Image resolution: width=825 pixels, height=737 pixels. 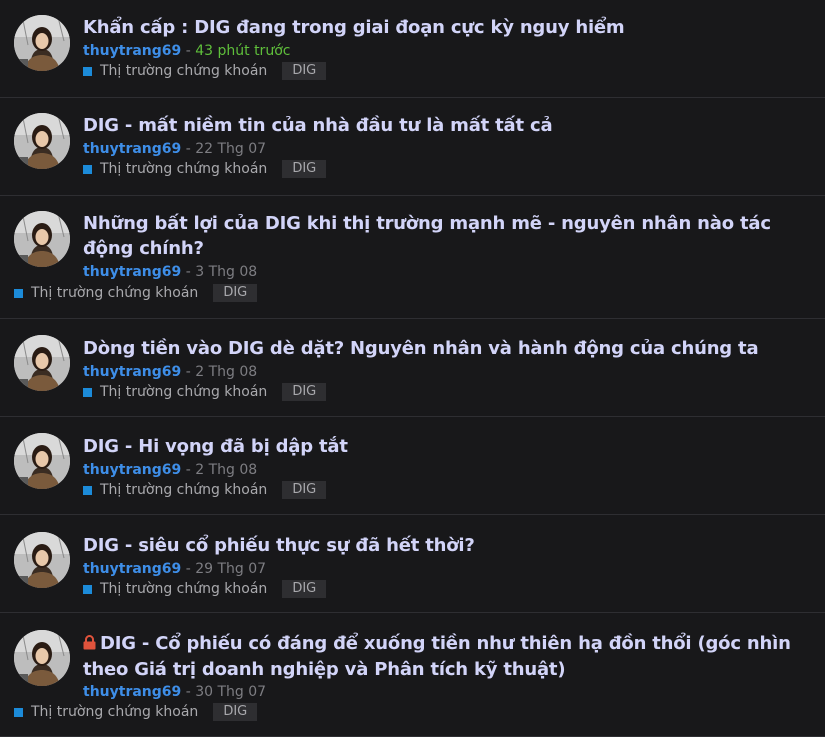 I want to click on topic-title: DIG - Hi vọng đã bị dập tắt, so click(x=449, y=446).